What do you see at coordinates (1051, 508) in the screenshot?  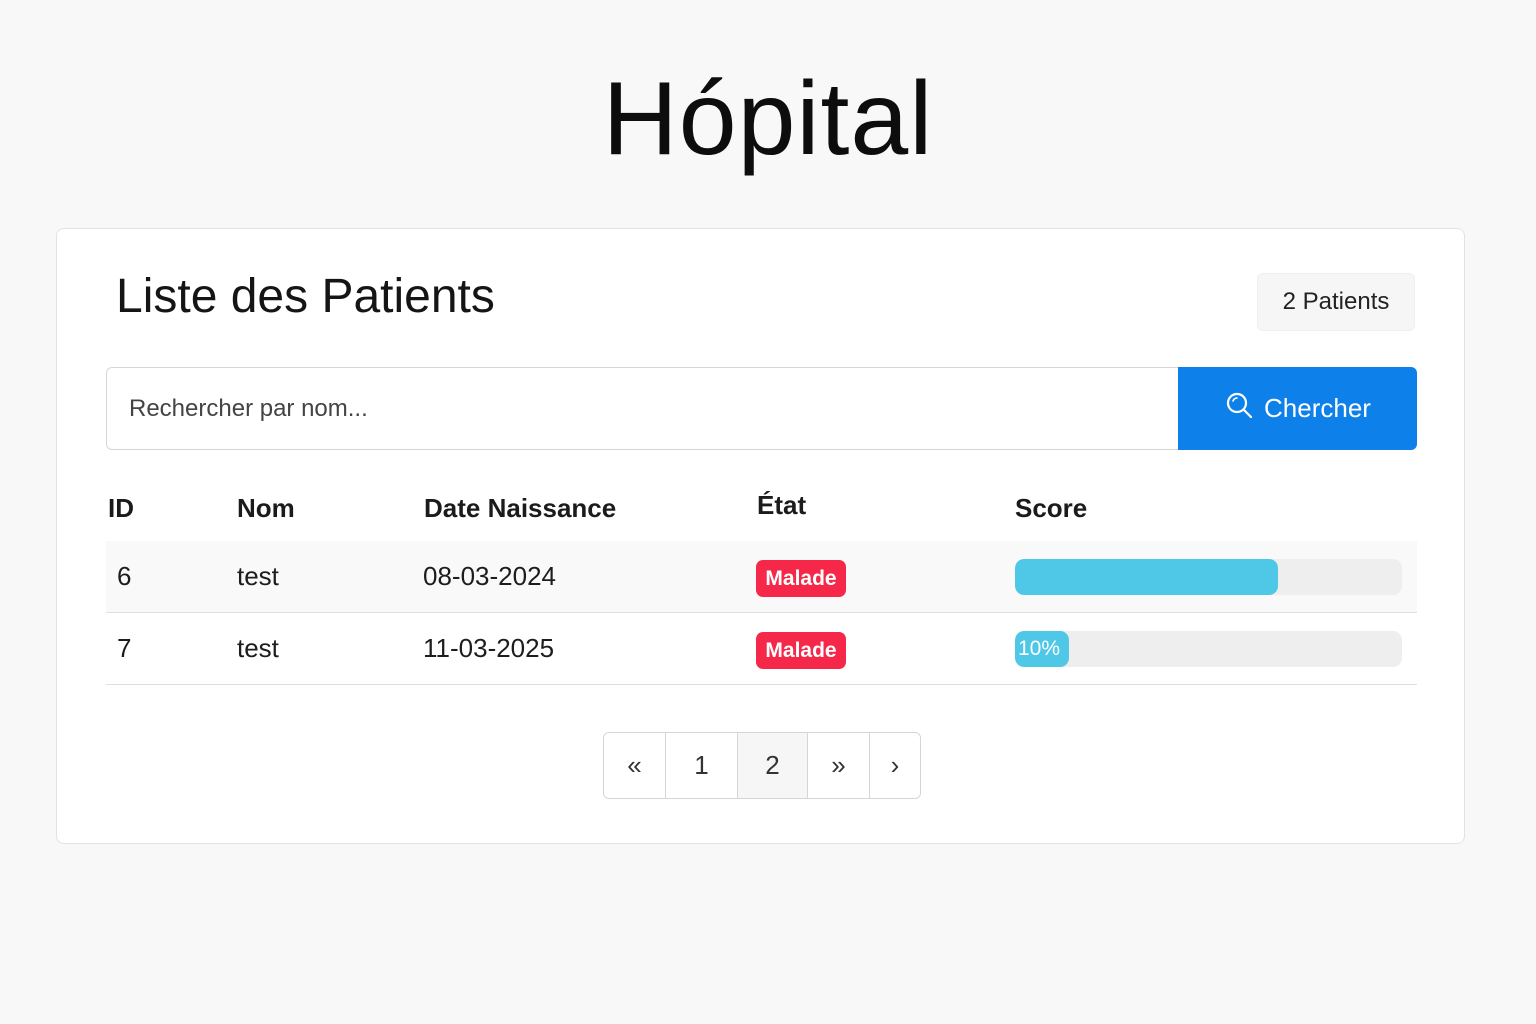 I see `header-score: Score` at bounding box center [1051, 508].